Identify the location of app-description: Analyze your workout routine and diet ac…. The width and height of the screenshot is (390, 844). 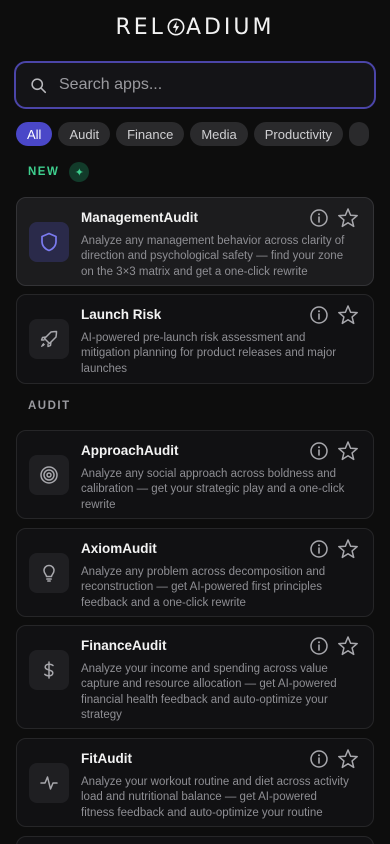
(215, 797).